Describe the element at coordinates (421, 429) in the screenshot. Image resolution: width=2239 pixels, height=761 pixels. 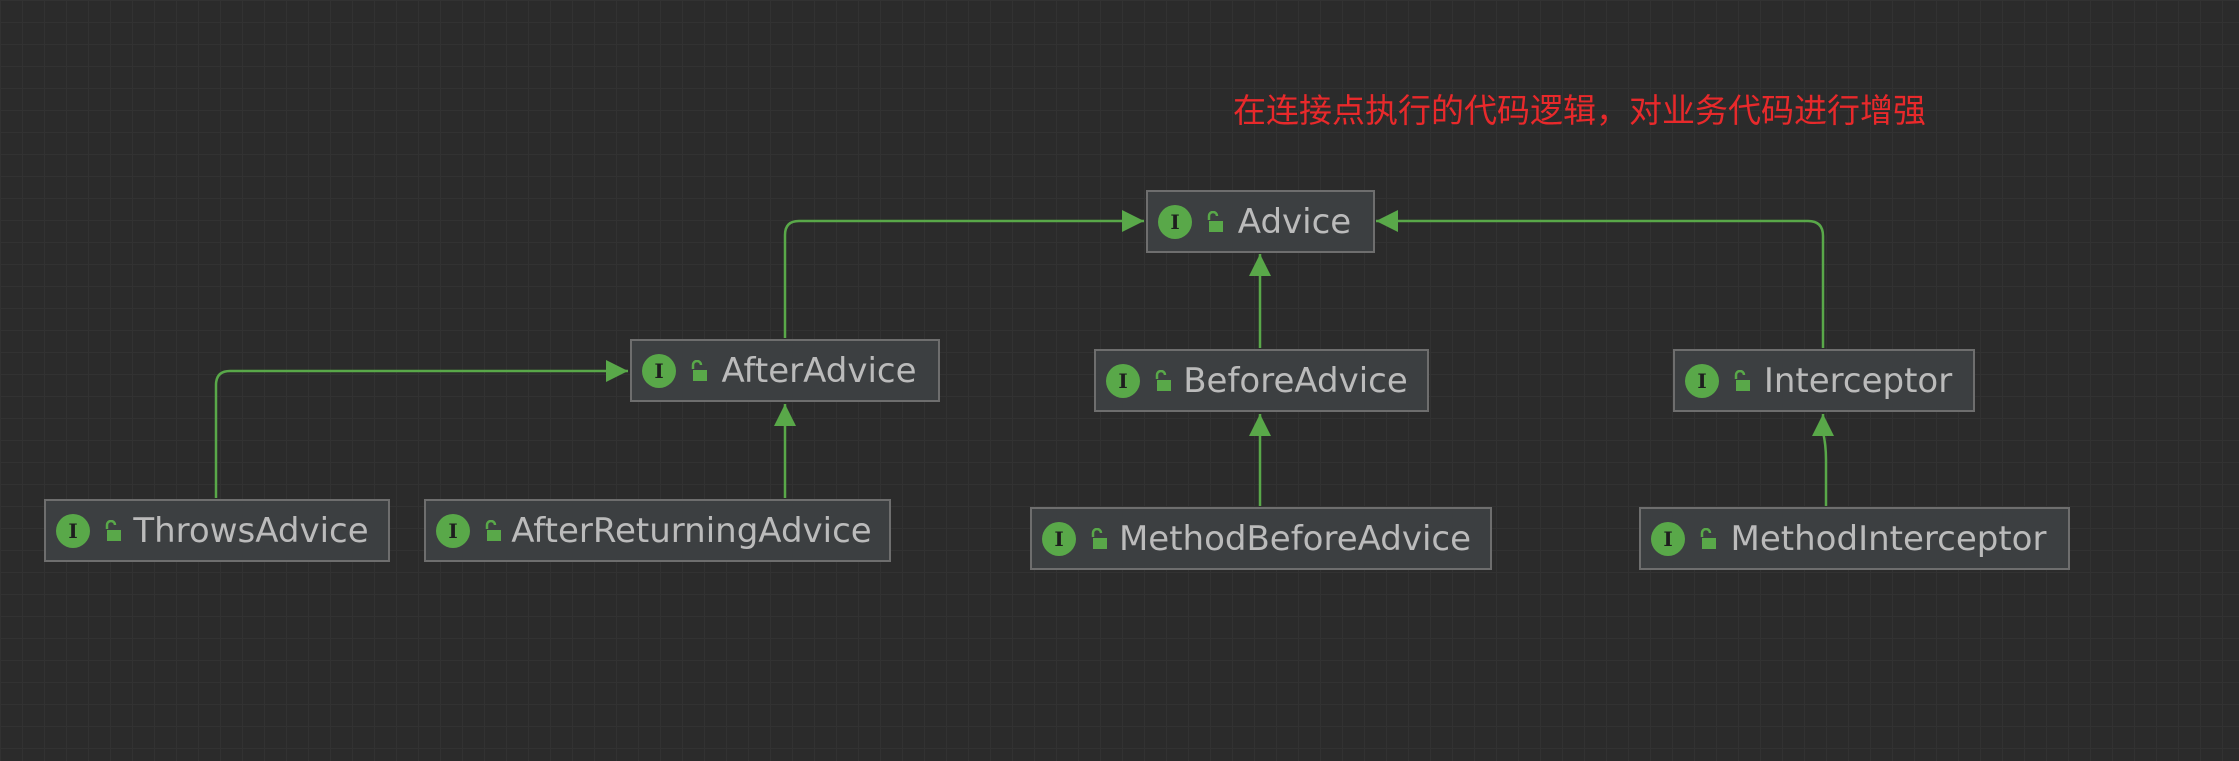
I see `edge-throws-advice-to-after-advice` at that location.